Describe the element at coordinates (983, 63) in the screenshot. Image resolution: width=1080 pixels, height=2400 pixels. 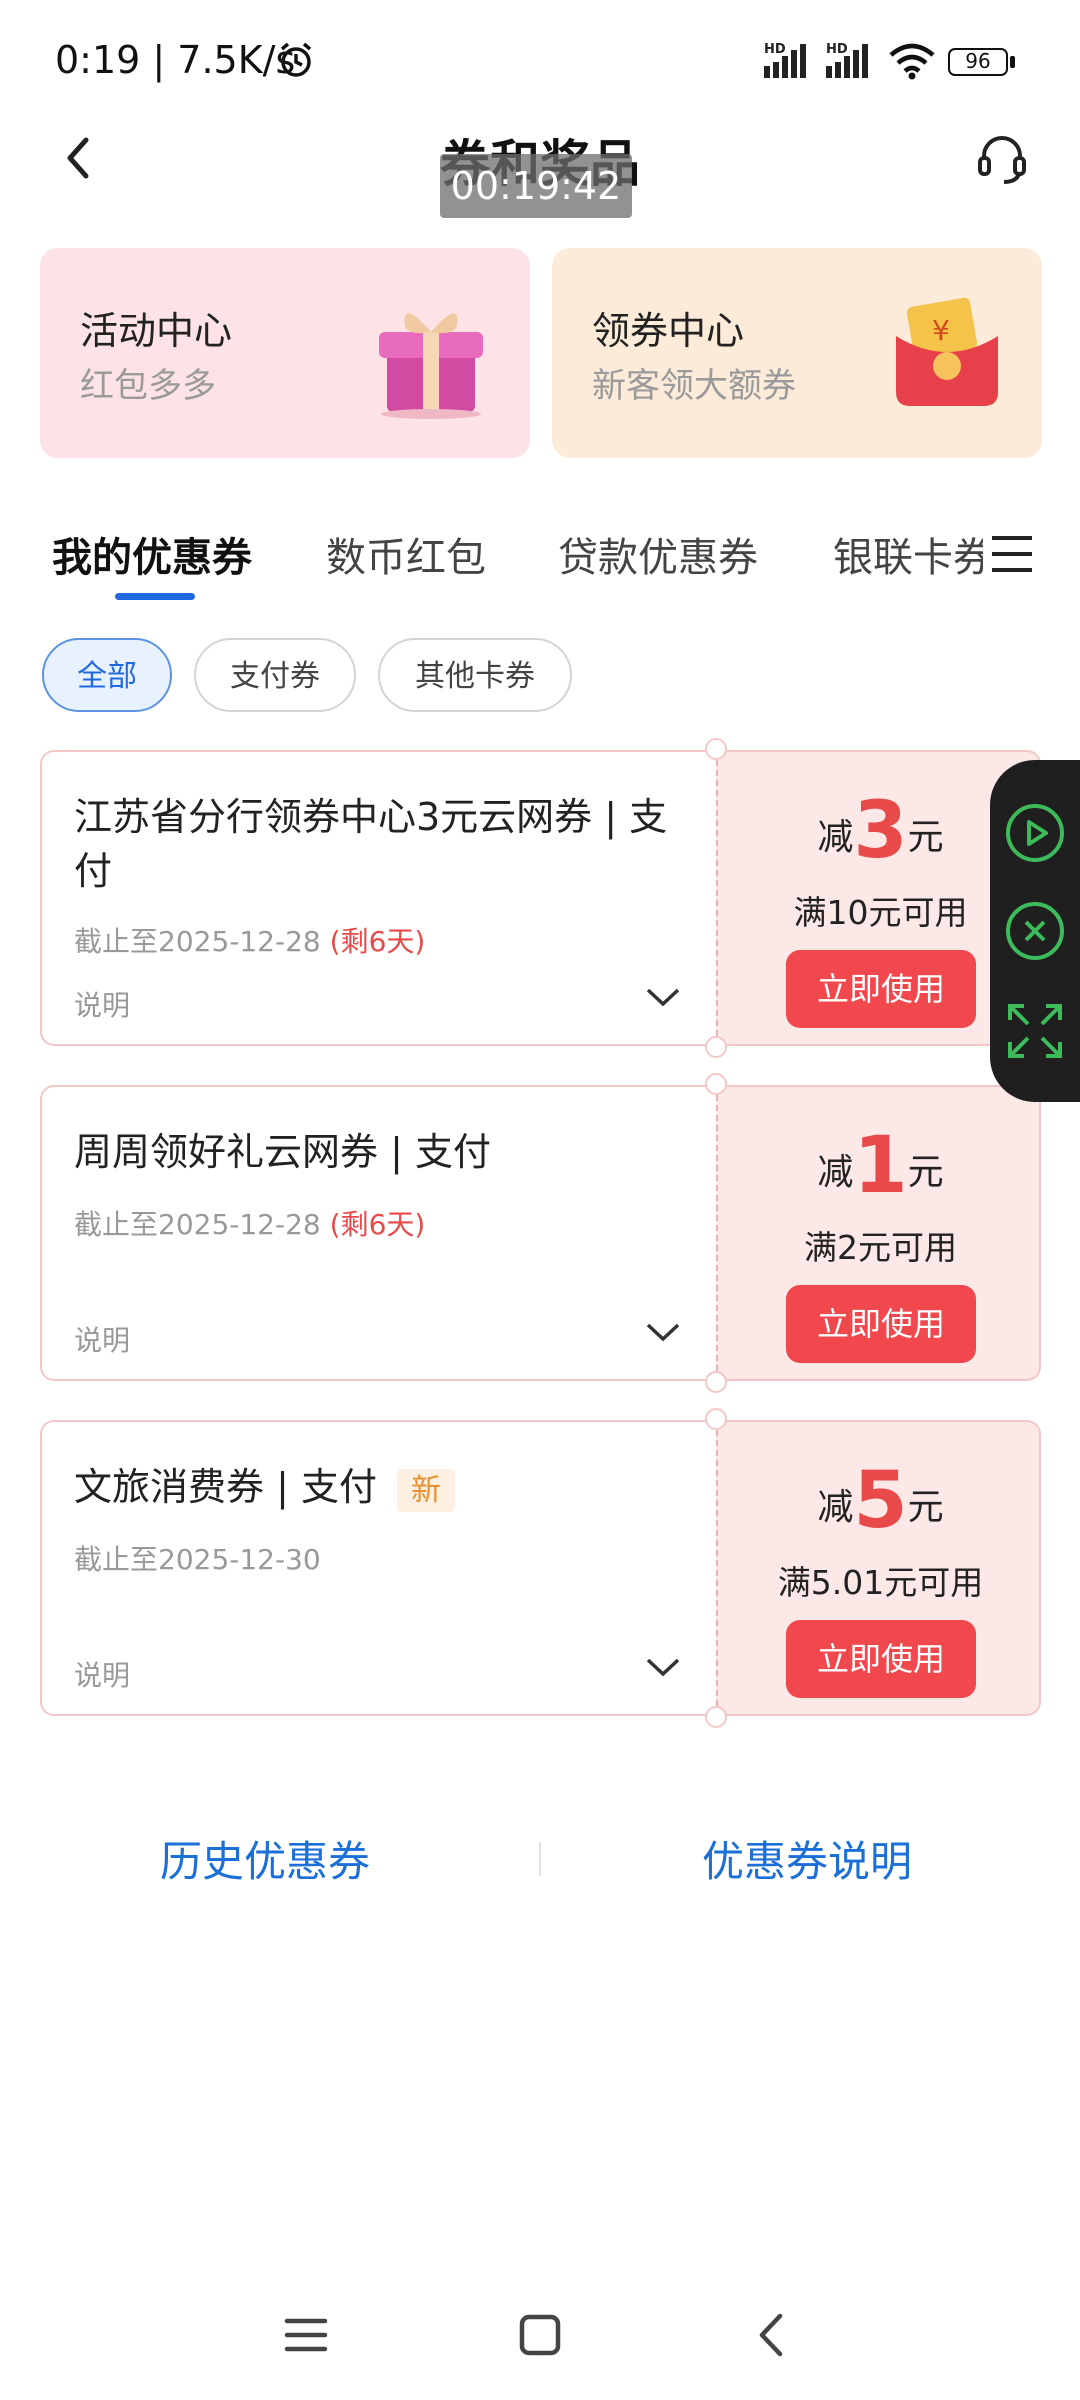
I see `battery-icon: 96` at that location.